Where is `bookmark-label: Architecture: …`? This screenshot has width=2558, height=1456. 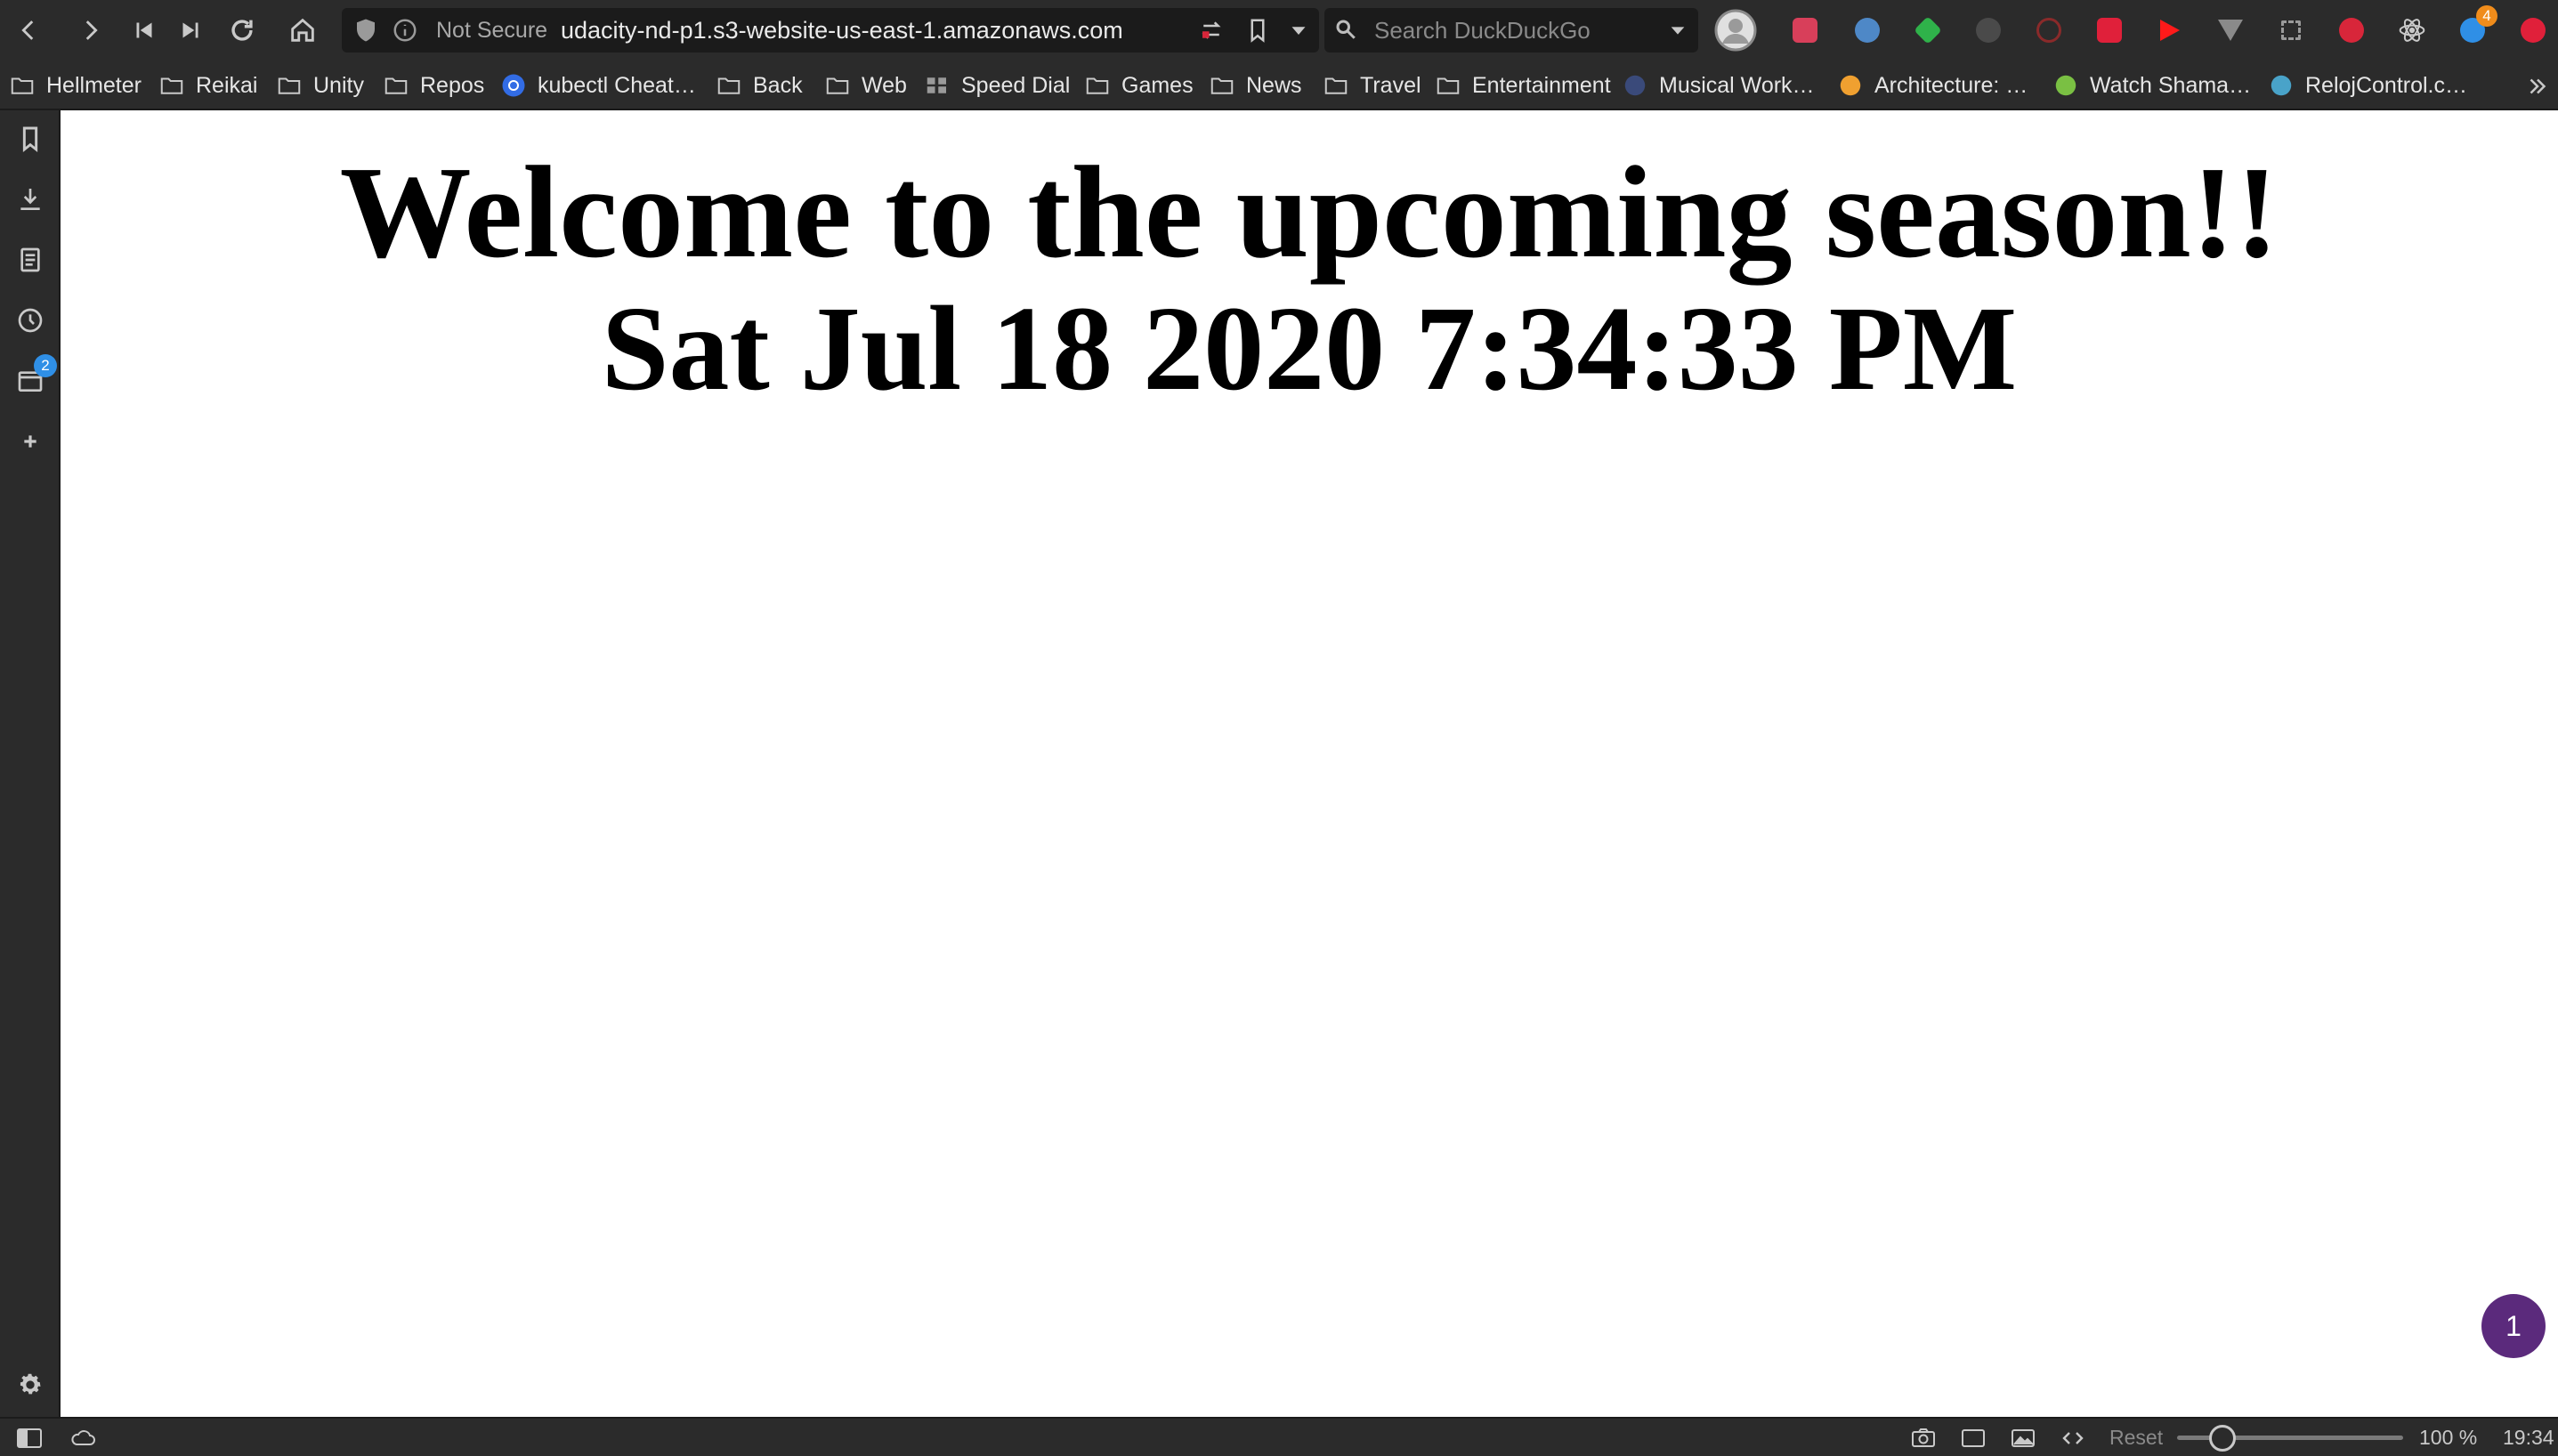
bookmark-label: Architecture: … is located at coordinates (1951, 85).